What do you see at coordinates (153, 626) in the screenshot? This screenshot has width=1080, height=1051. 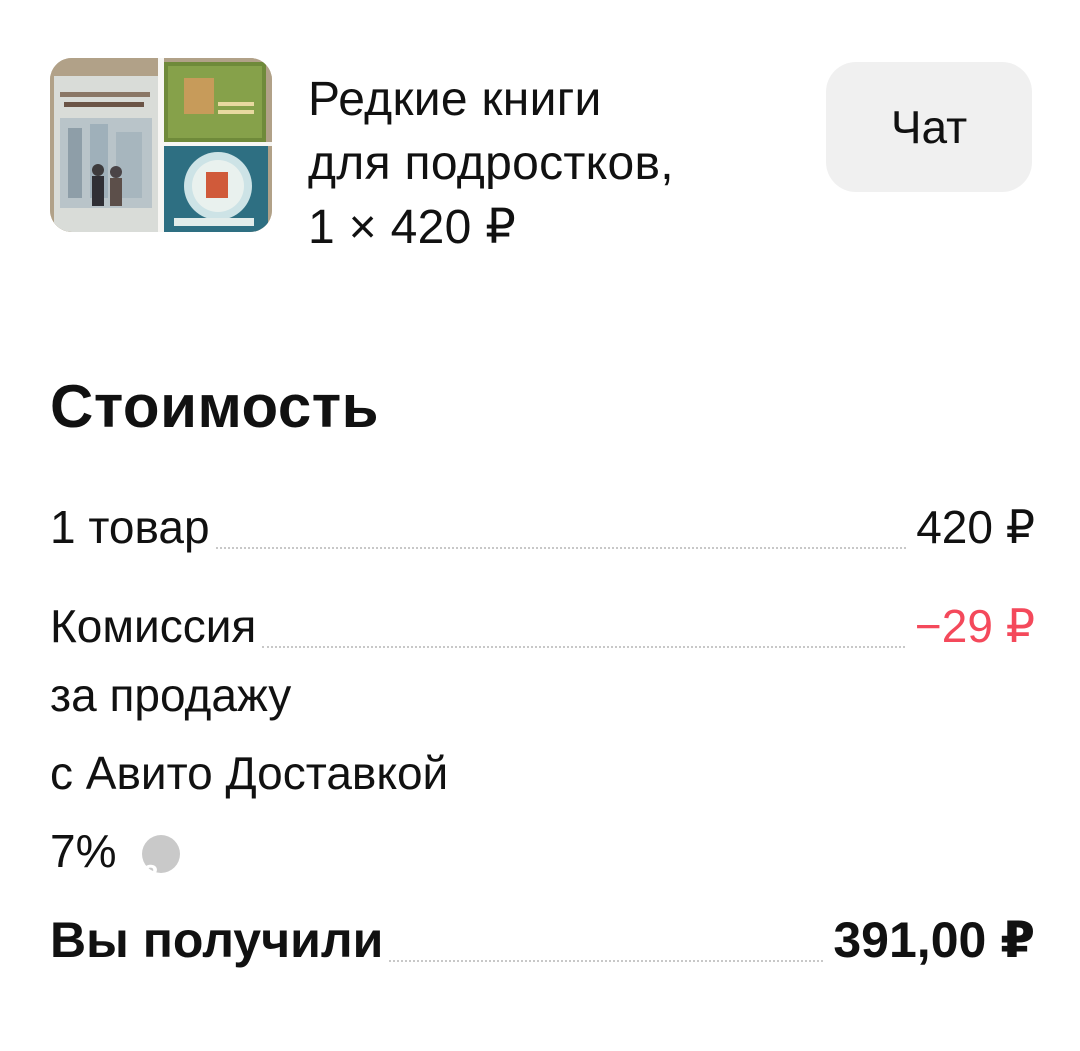 I see `commission-label: Комиссия` at bounding box center [153, 626].